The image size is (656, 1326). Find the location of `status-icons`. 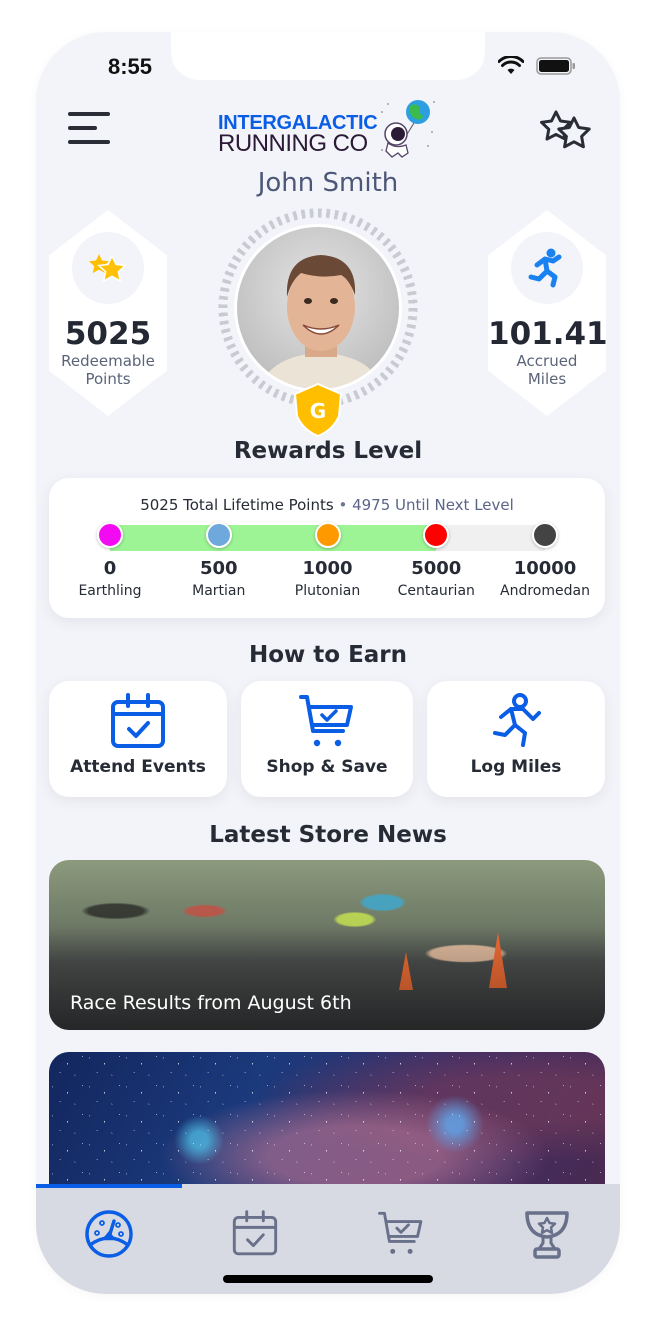

status-icons is located at coordinates (537, 66).